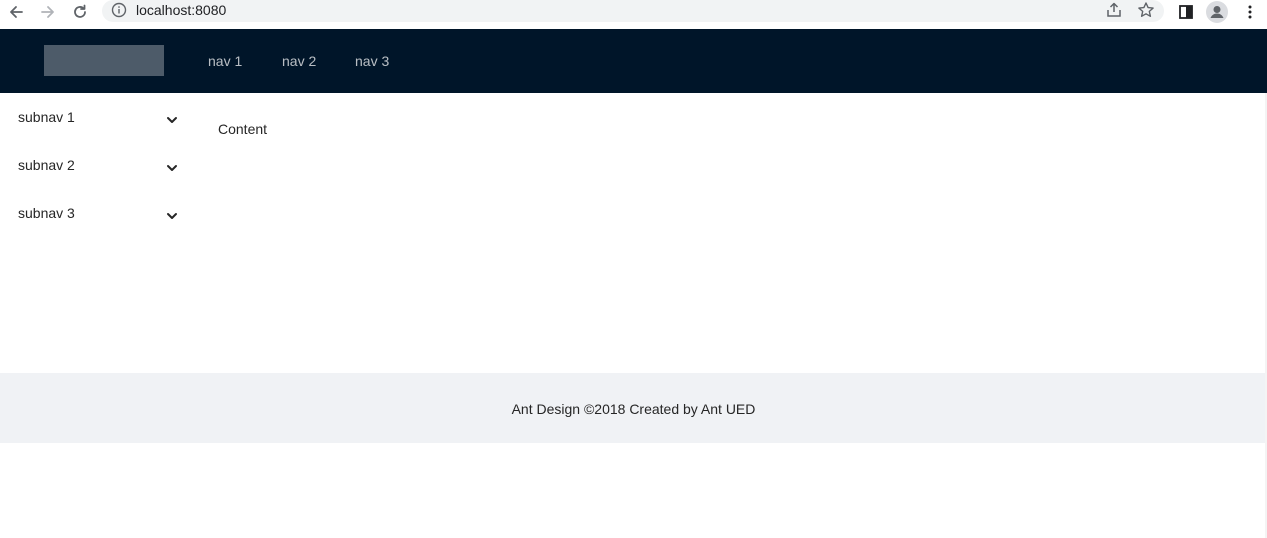 The height and width of the screenshot is (538, 1267). Describe the element at coordinates (1146, 12) in the screenshot. I see `star-icon` at that location.